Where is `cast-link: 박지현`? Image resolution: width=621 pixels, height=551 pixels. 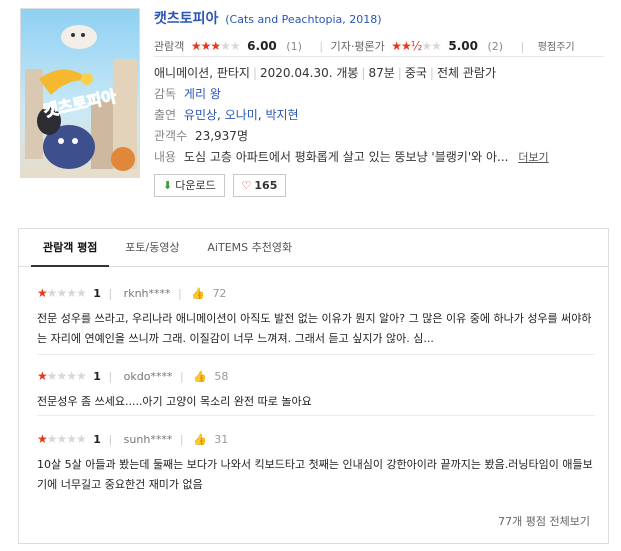
cast-link: 박지현 is located at coordinates (281, 115).